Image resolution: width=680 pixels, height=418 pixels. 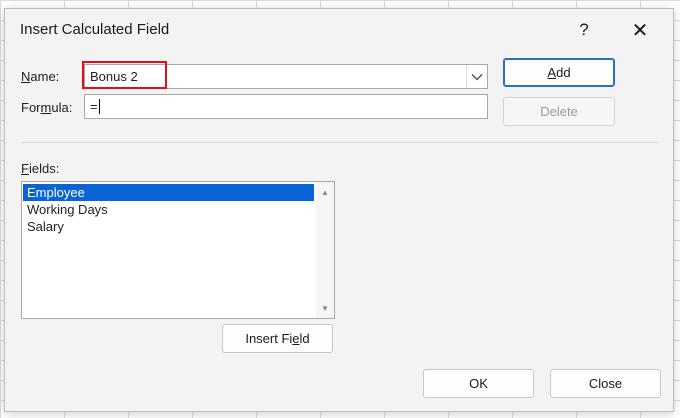 What do you see at coordinates (559, 111) in the screenshot?
I see `delete-button: Delete` at bounding box center [559, 111].